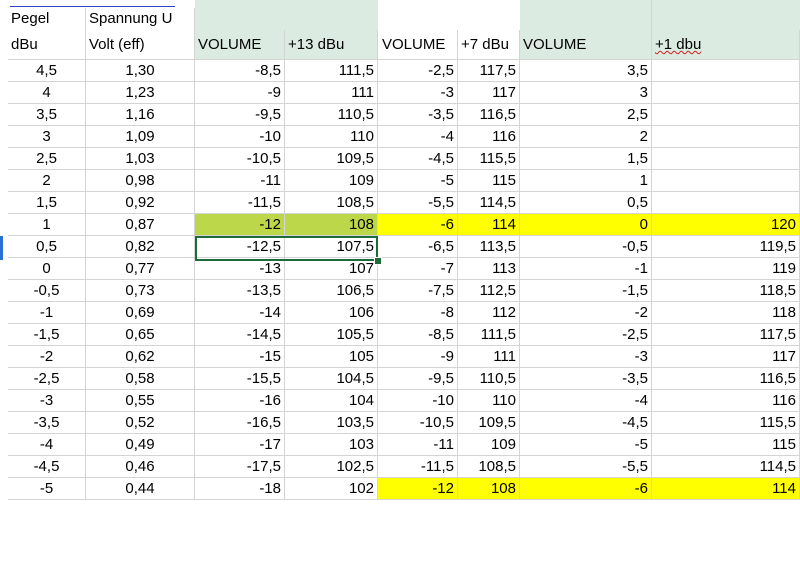 This screenshot has height=577, width=800. Describe the element at coordinates (726, 313) in the screenshot. I see `cell-plus1: 118` at that location.